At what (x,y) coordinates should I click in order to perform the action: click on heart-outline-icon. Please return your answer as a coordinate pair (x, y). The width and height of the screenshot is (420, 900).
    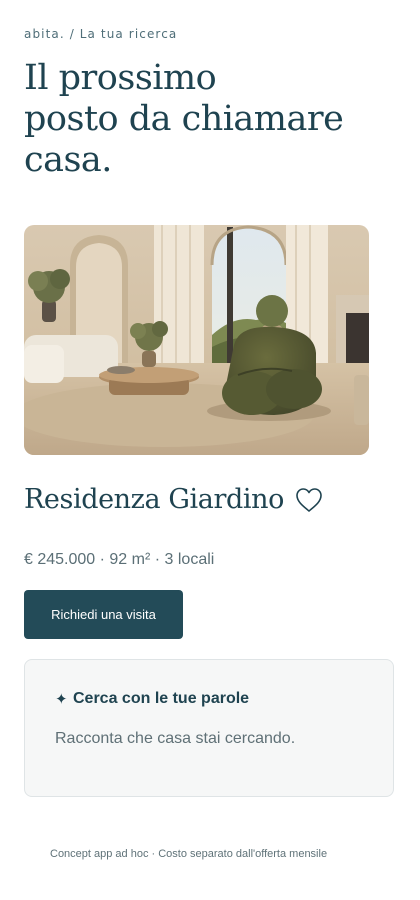
    Looking at the image, I should click on (309, 500).